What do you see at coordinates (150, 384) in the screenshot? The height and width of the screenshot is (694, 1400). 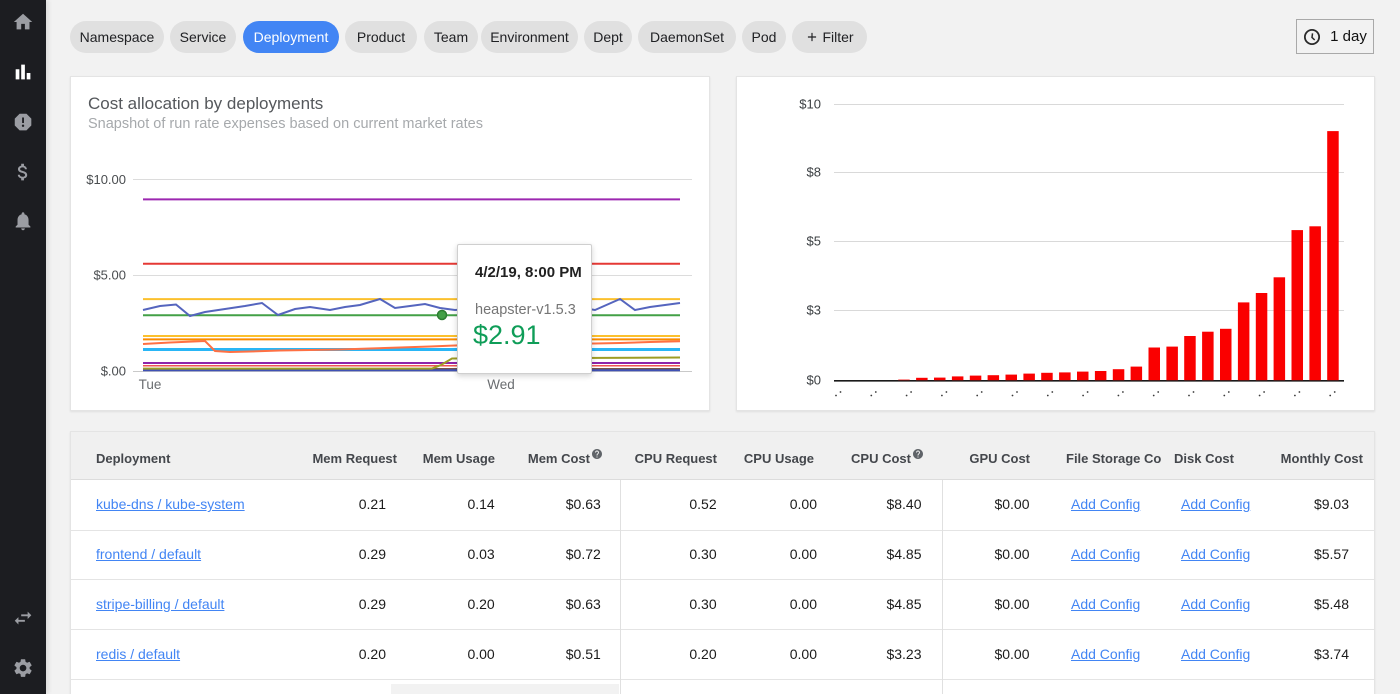 I see `svg-text: Tue` at bounding box center [150, 384].